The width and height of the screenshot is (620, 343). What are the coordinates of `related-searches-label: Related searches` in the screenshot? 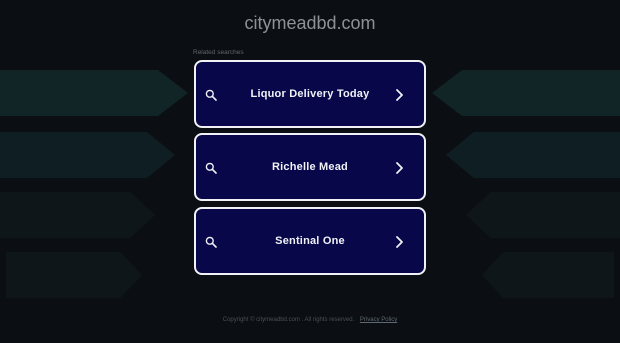 It's located at (218, 52).